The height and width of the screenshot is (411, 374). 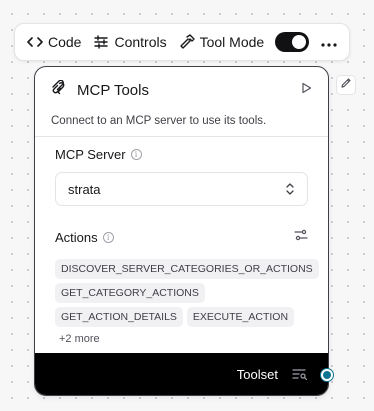 I want to click on output-handle, so click(x=327, y=375).